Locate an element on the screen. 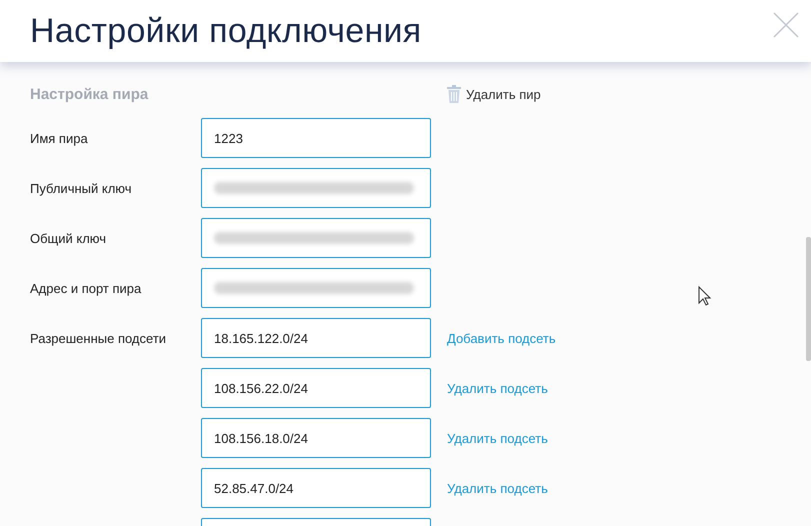  input-field: 18.165.122.0/24 is located at coordinates (316, 338).